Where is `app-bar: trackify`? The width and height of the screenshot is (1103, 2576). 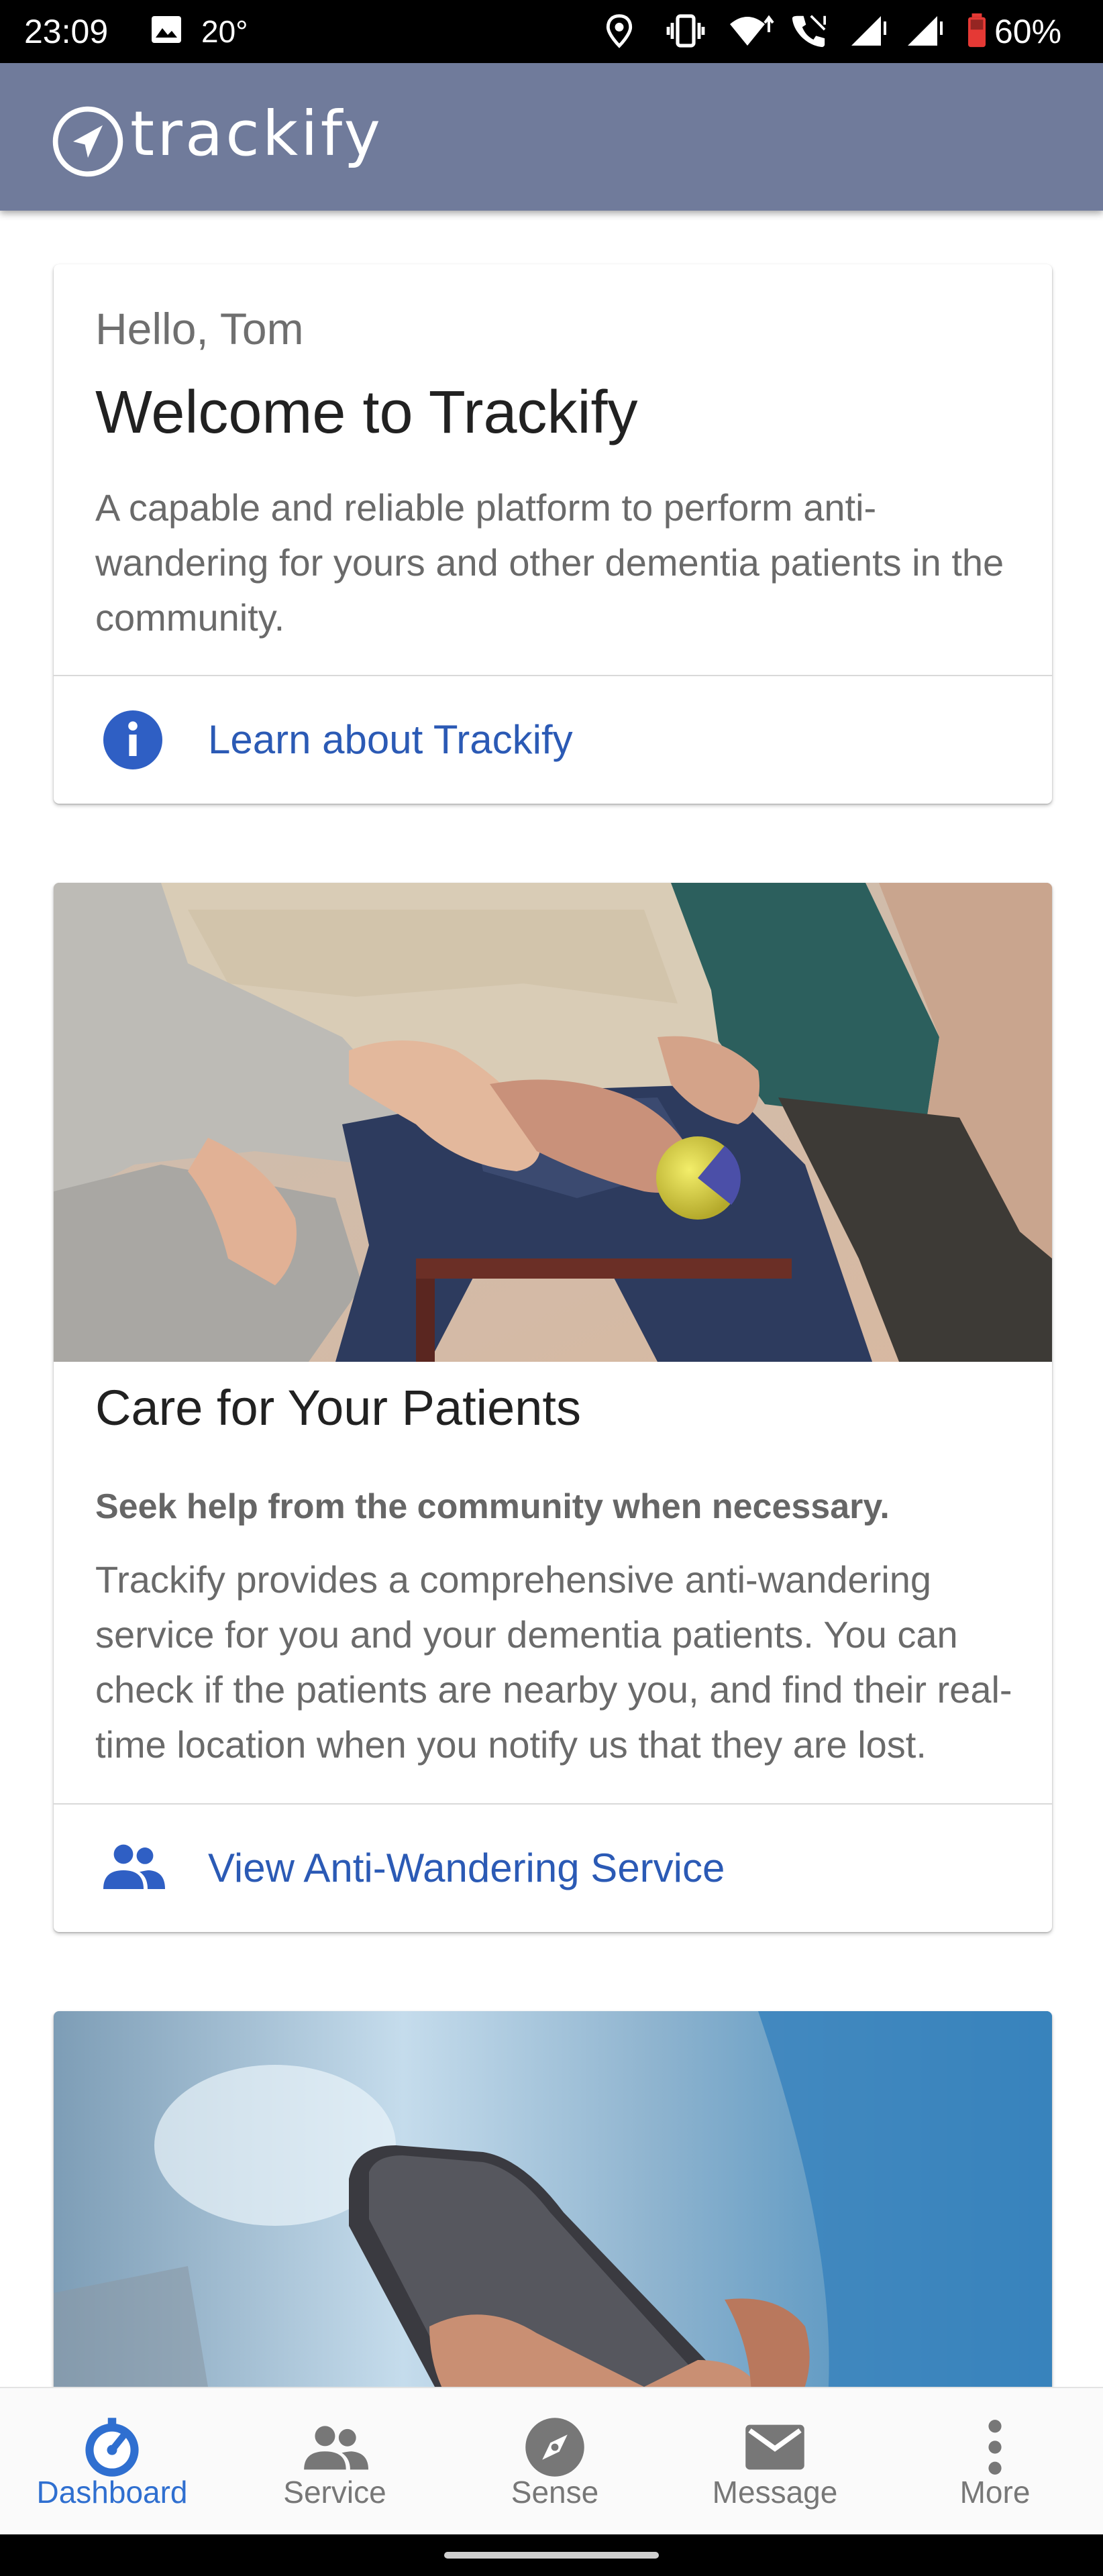 app-bar: trackify is located at coordinates (551, 137).